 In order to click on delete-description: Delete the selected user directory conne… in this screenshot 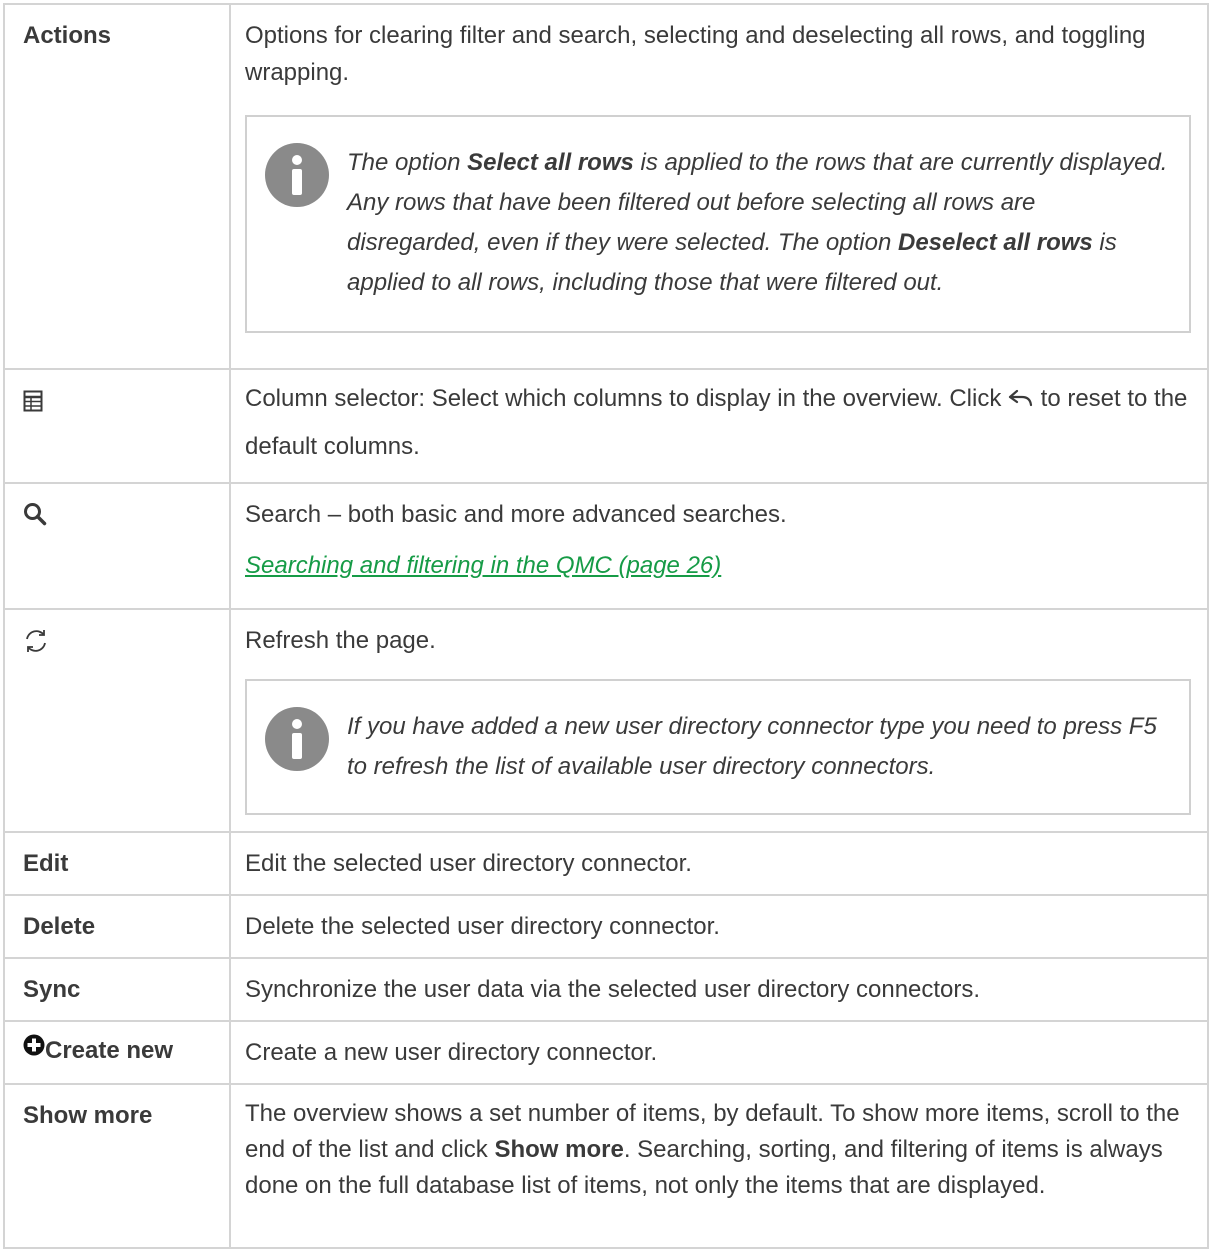, I will do `click(482, 926)`.